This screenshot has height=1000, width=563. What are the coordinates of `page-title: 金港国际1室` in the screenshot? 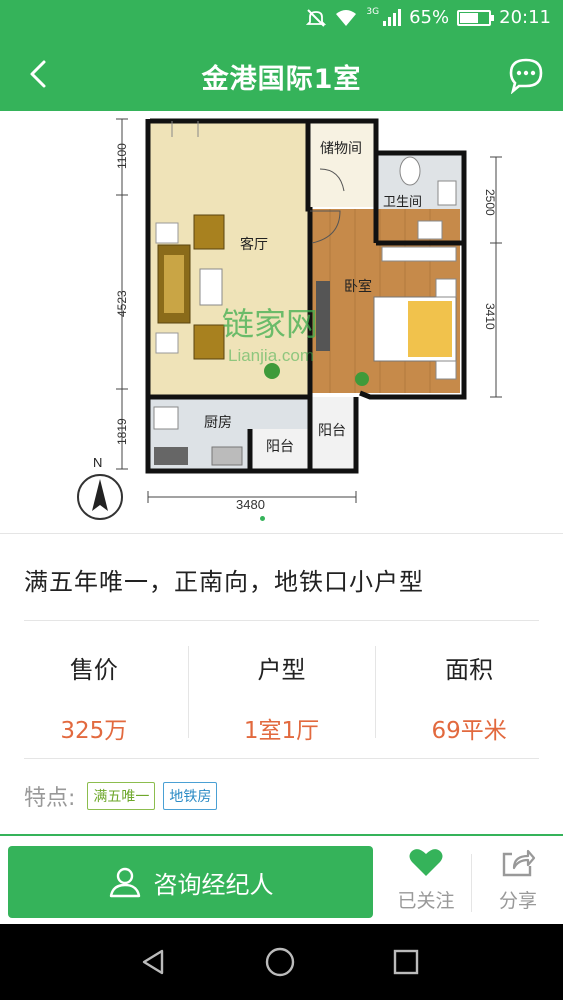 It's located at (281, 79).